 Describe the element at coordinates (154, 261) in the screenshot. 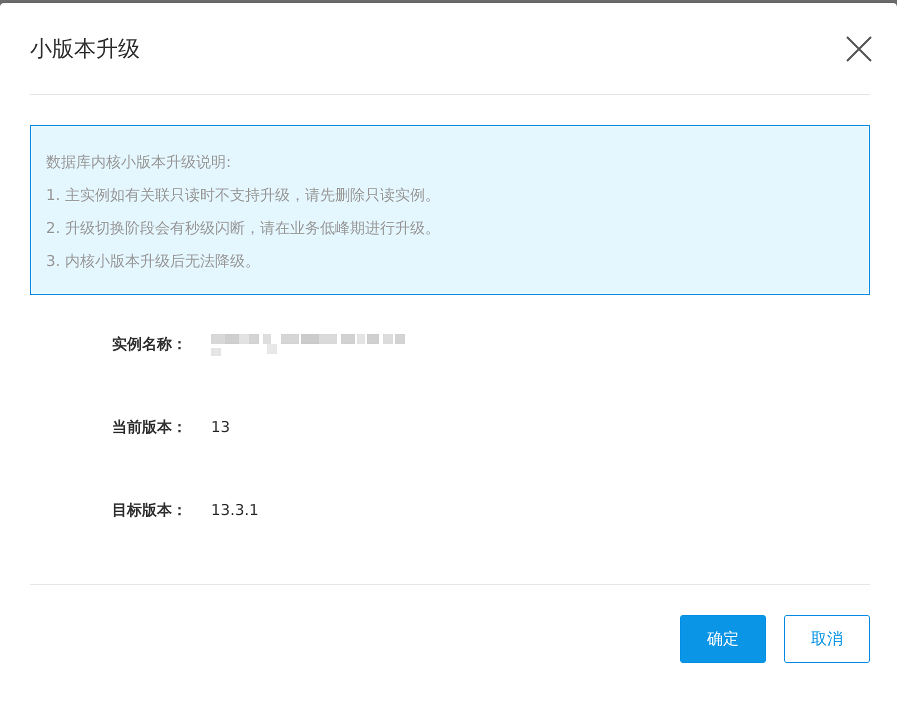

I see `notice-text: 3. 内核小版本升级后无法降级。` at that location.